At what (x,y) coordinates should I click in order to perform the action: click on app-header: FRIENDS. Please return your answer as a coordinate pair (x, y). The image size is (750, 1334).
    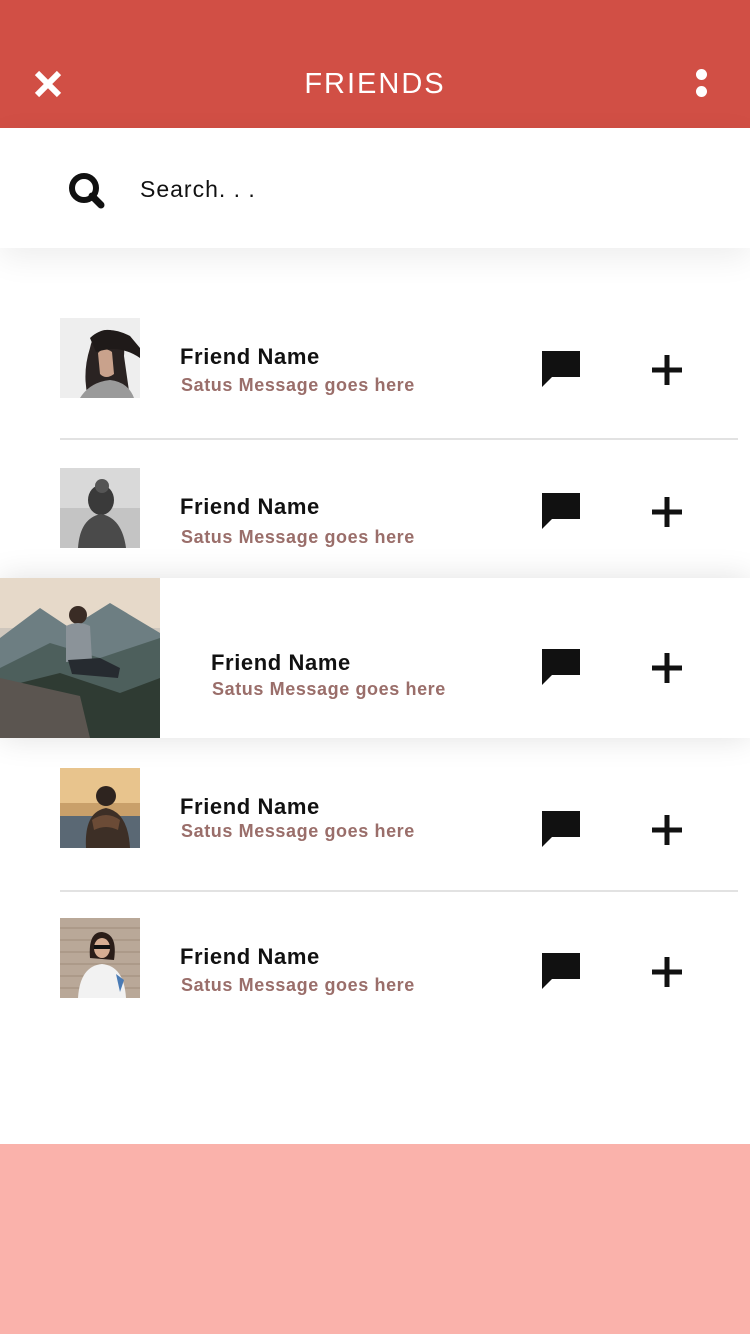
    Looking at the image, I should click on (375, 64).